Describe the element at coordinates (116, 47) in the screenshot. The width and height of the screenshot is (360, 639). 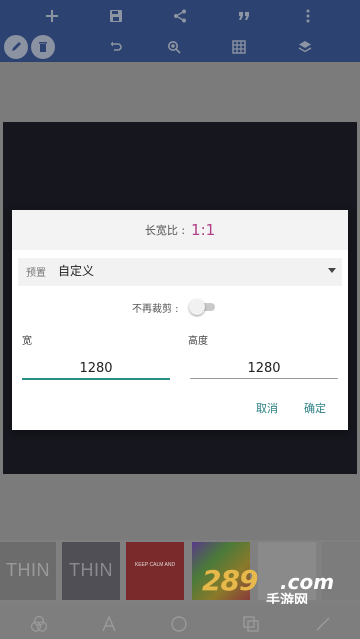
I see `undo-icon` at that location.